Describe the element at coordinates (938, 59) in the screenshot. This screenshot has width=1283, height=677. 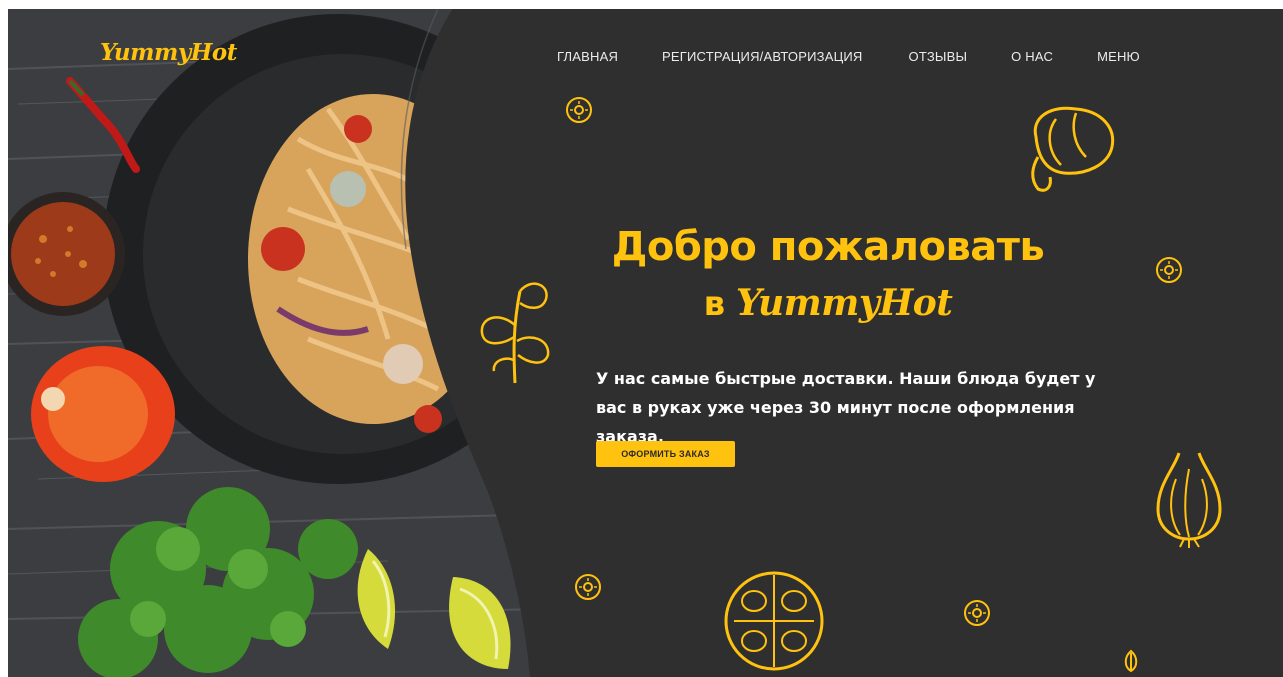
I see `nav-item-reviews: ОТЗЫВЫ` at that location.